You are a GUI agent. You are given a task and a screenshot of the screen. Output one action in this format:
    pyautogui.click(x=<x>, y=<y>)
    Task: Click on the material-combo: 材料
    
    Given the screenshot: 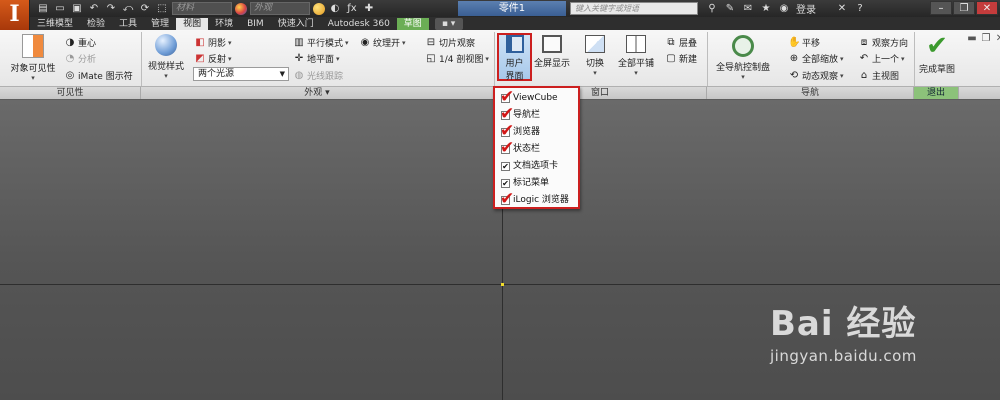 What is the action you would take?
    pyautogui.click(x=202, y=8)
    